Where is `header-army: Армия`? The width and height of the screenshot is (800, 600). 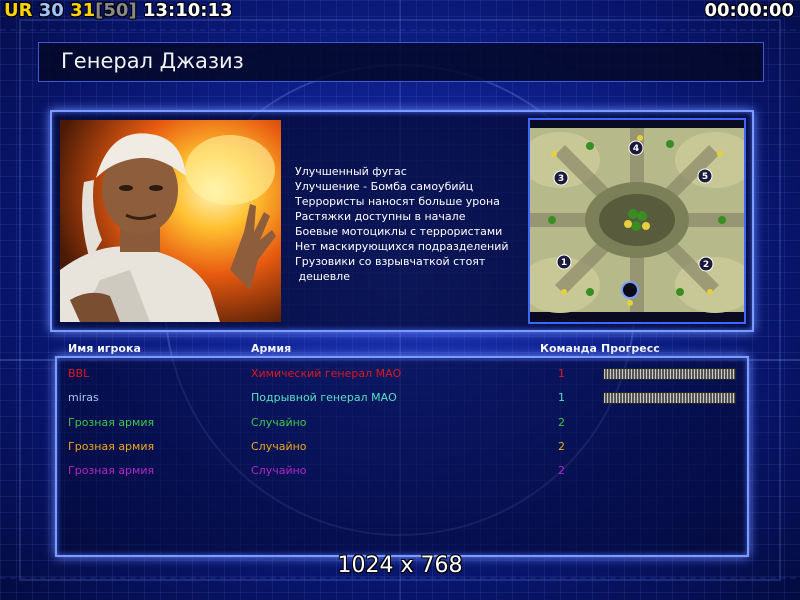 header-army: Армия is located at coordinates (271, 348).